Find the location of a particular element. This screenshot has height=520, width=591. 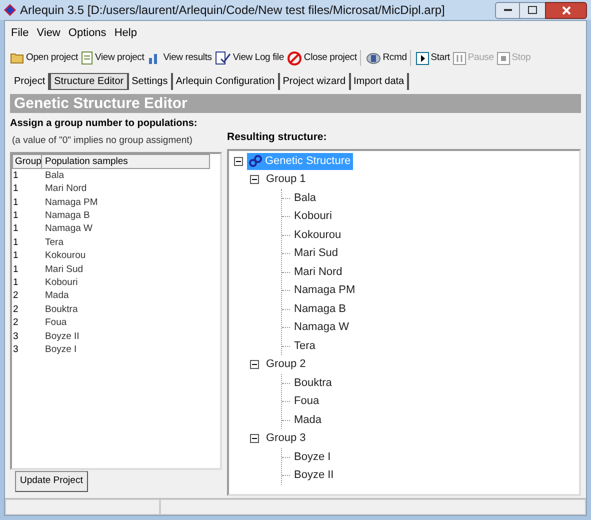

table-cell-text: Boyze I is located at coordinates (61, 349).